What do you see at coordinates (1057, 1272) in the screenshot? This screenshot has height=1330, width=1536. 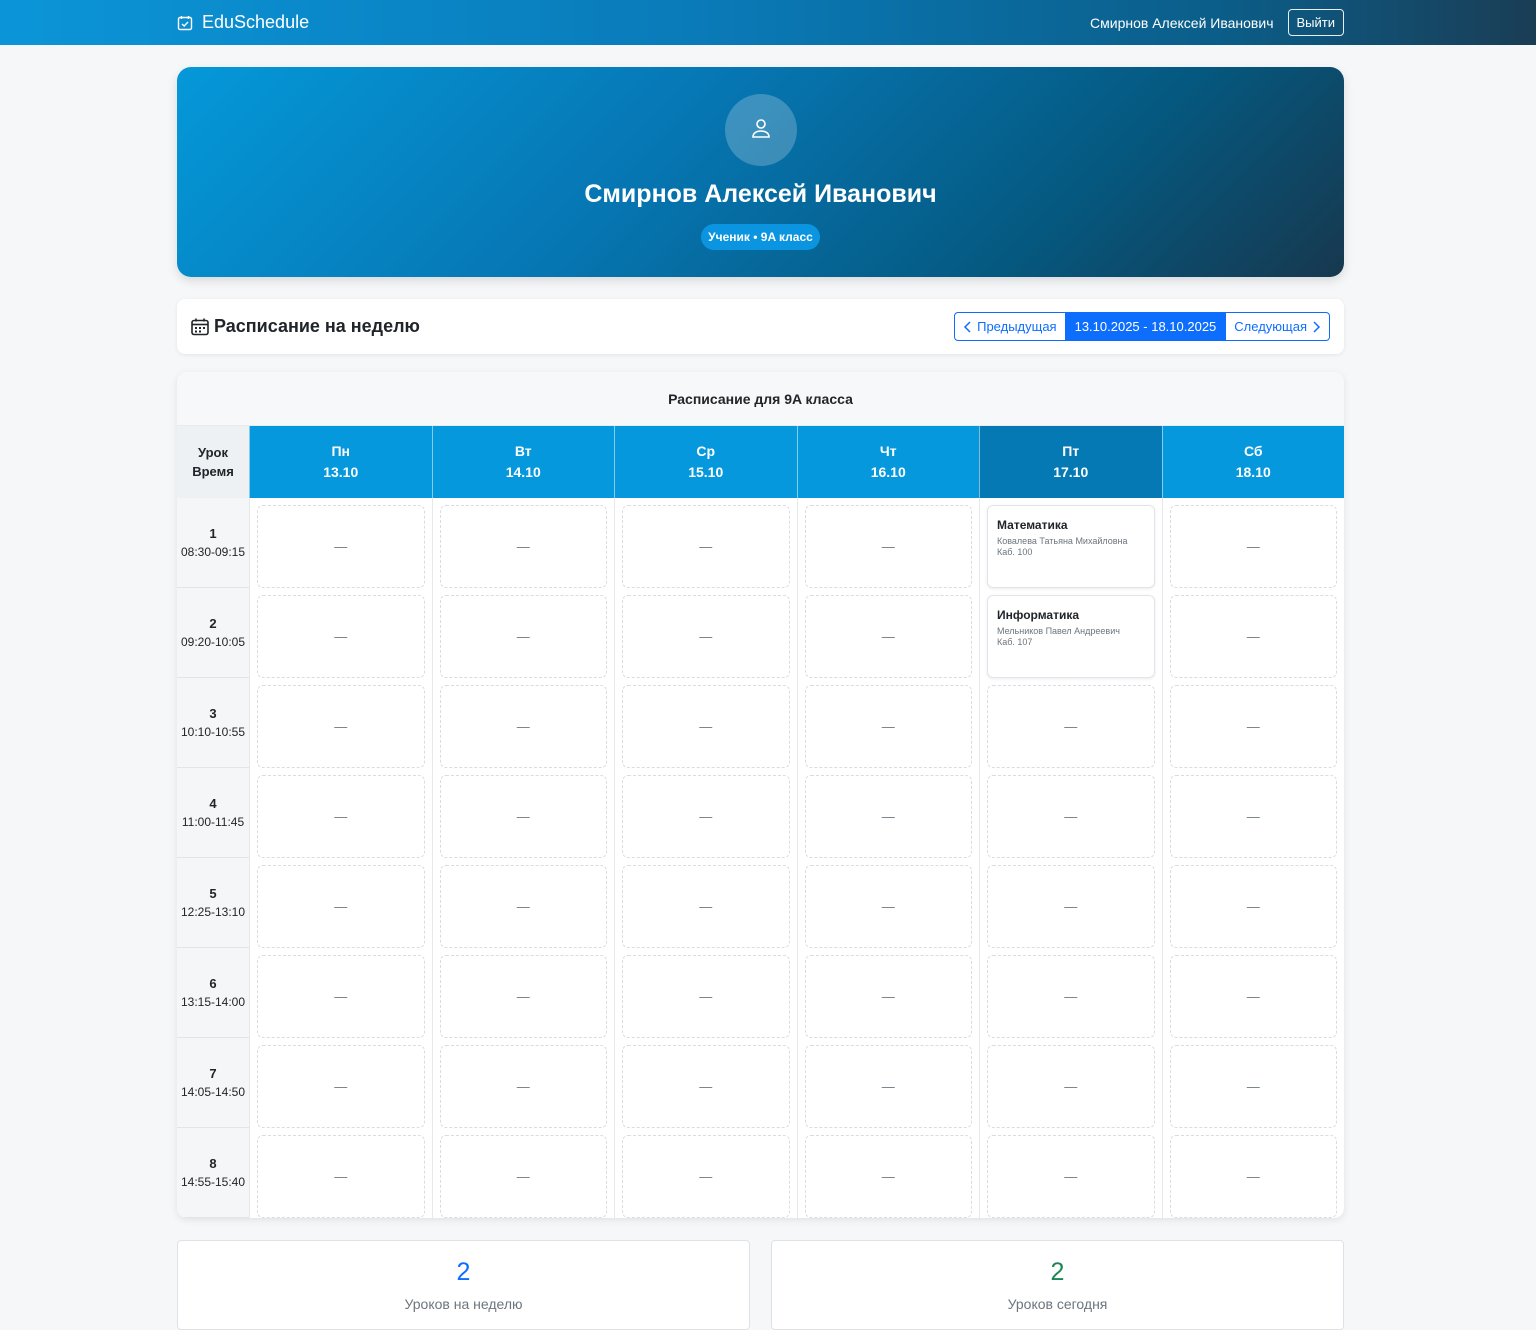 I see `stat-today-value: 2` at bounding box center [1057, 1272].